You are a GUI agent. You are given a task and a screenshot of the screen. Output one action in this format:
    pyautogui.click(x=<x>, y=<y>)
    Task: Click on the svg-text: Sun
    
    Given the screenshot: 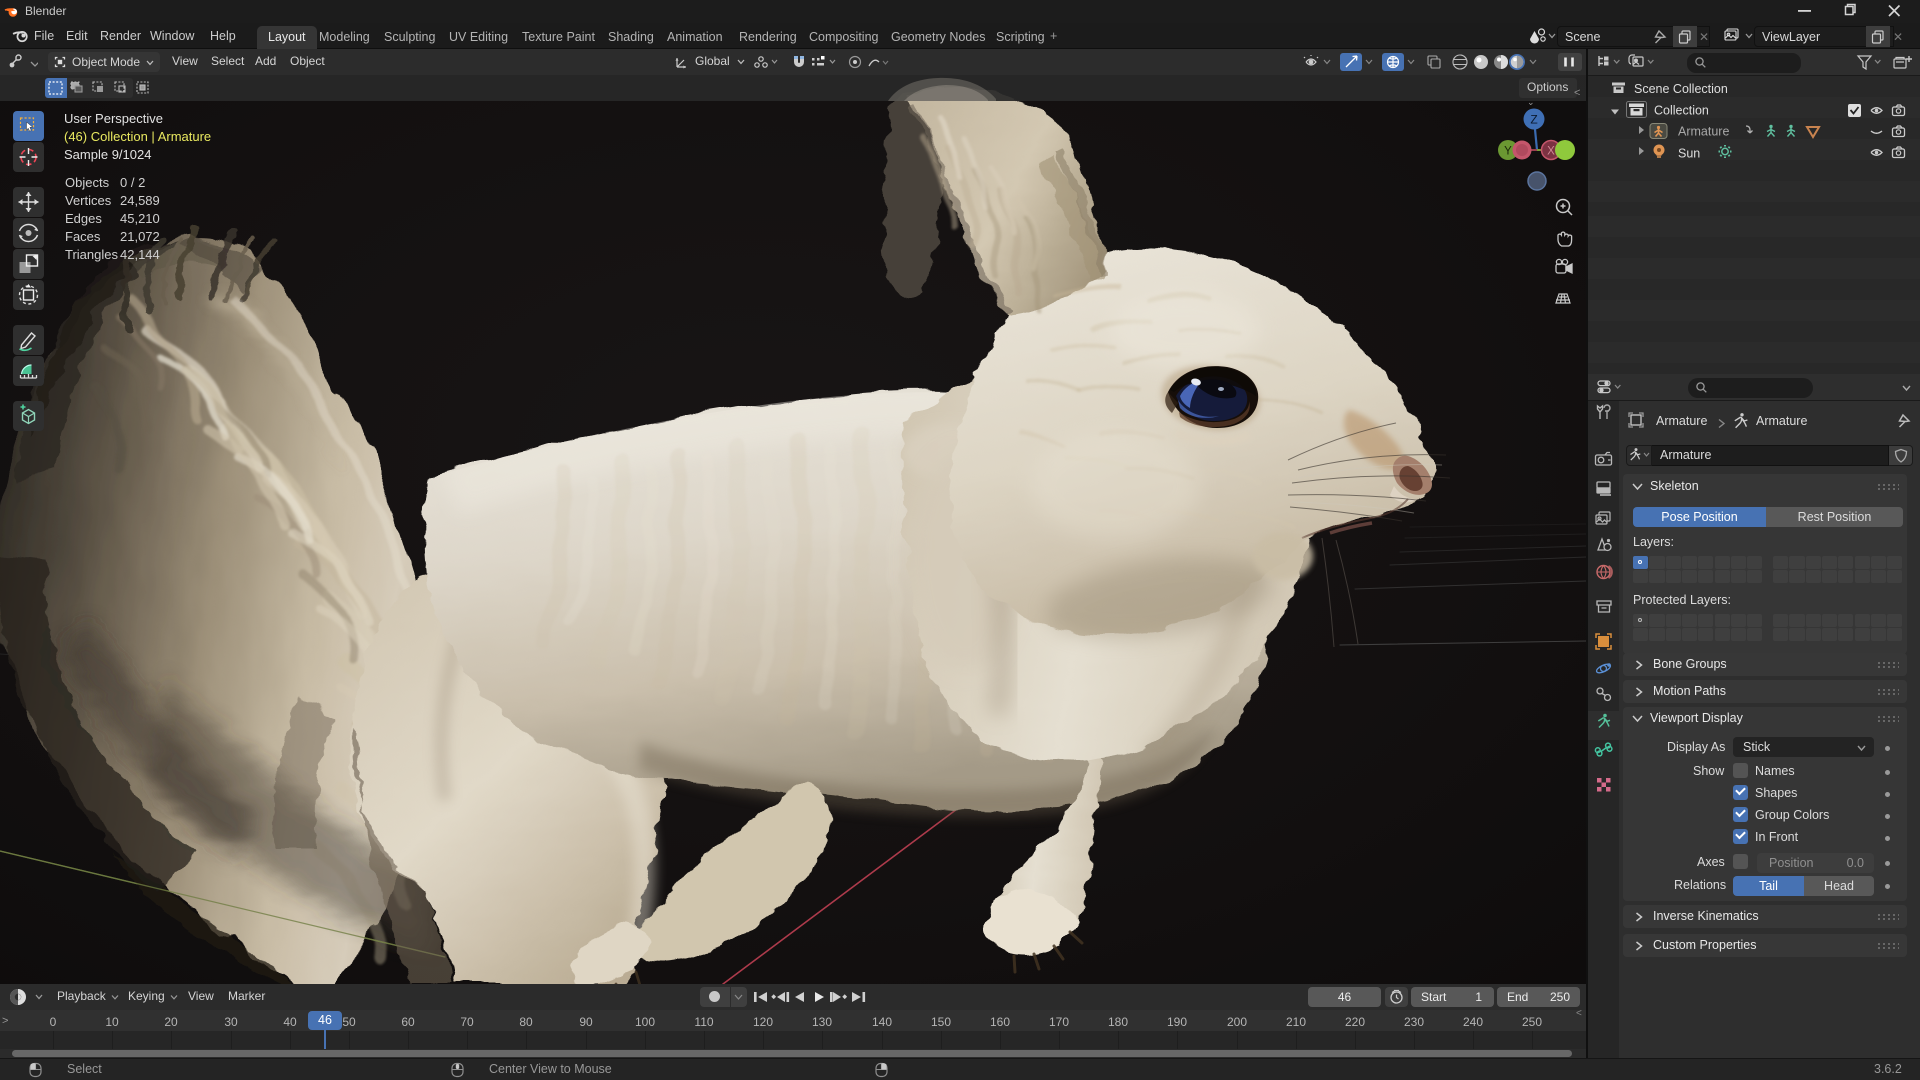 What is the action you would take?
    pyautogui.click(x=1689, y=154)
    